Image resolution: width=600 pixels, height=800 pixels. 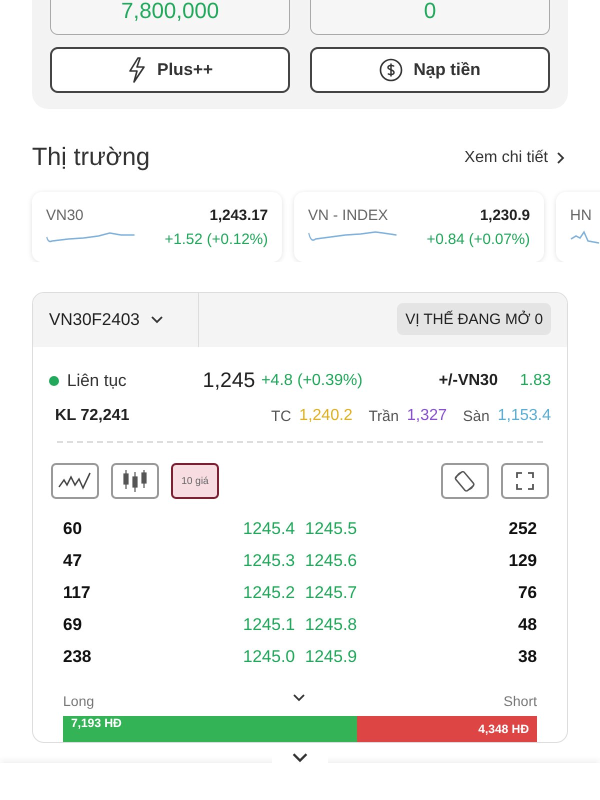 I want to click on bid-volume: 238, so click(x=77, y=657).